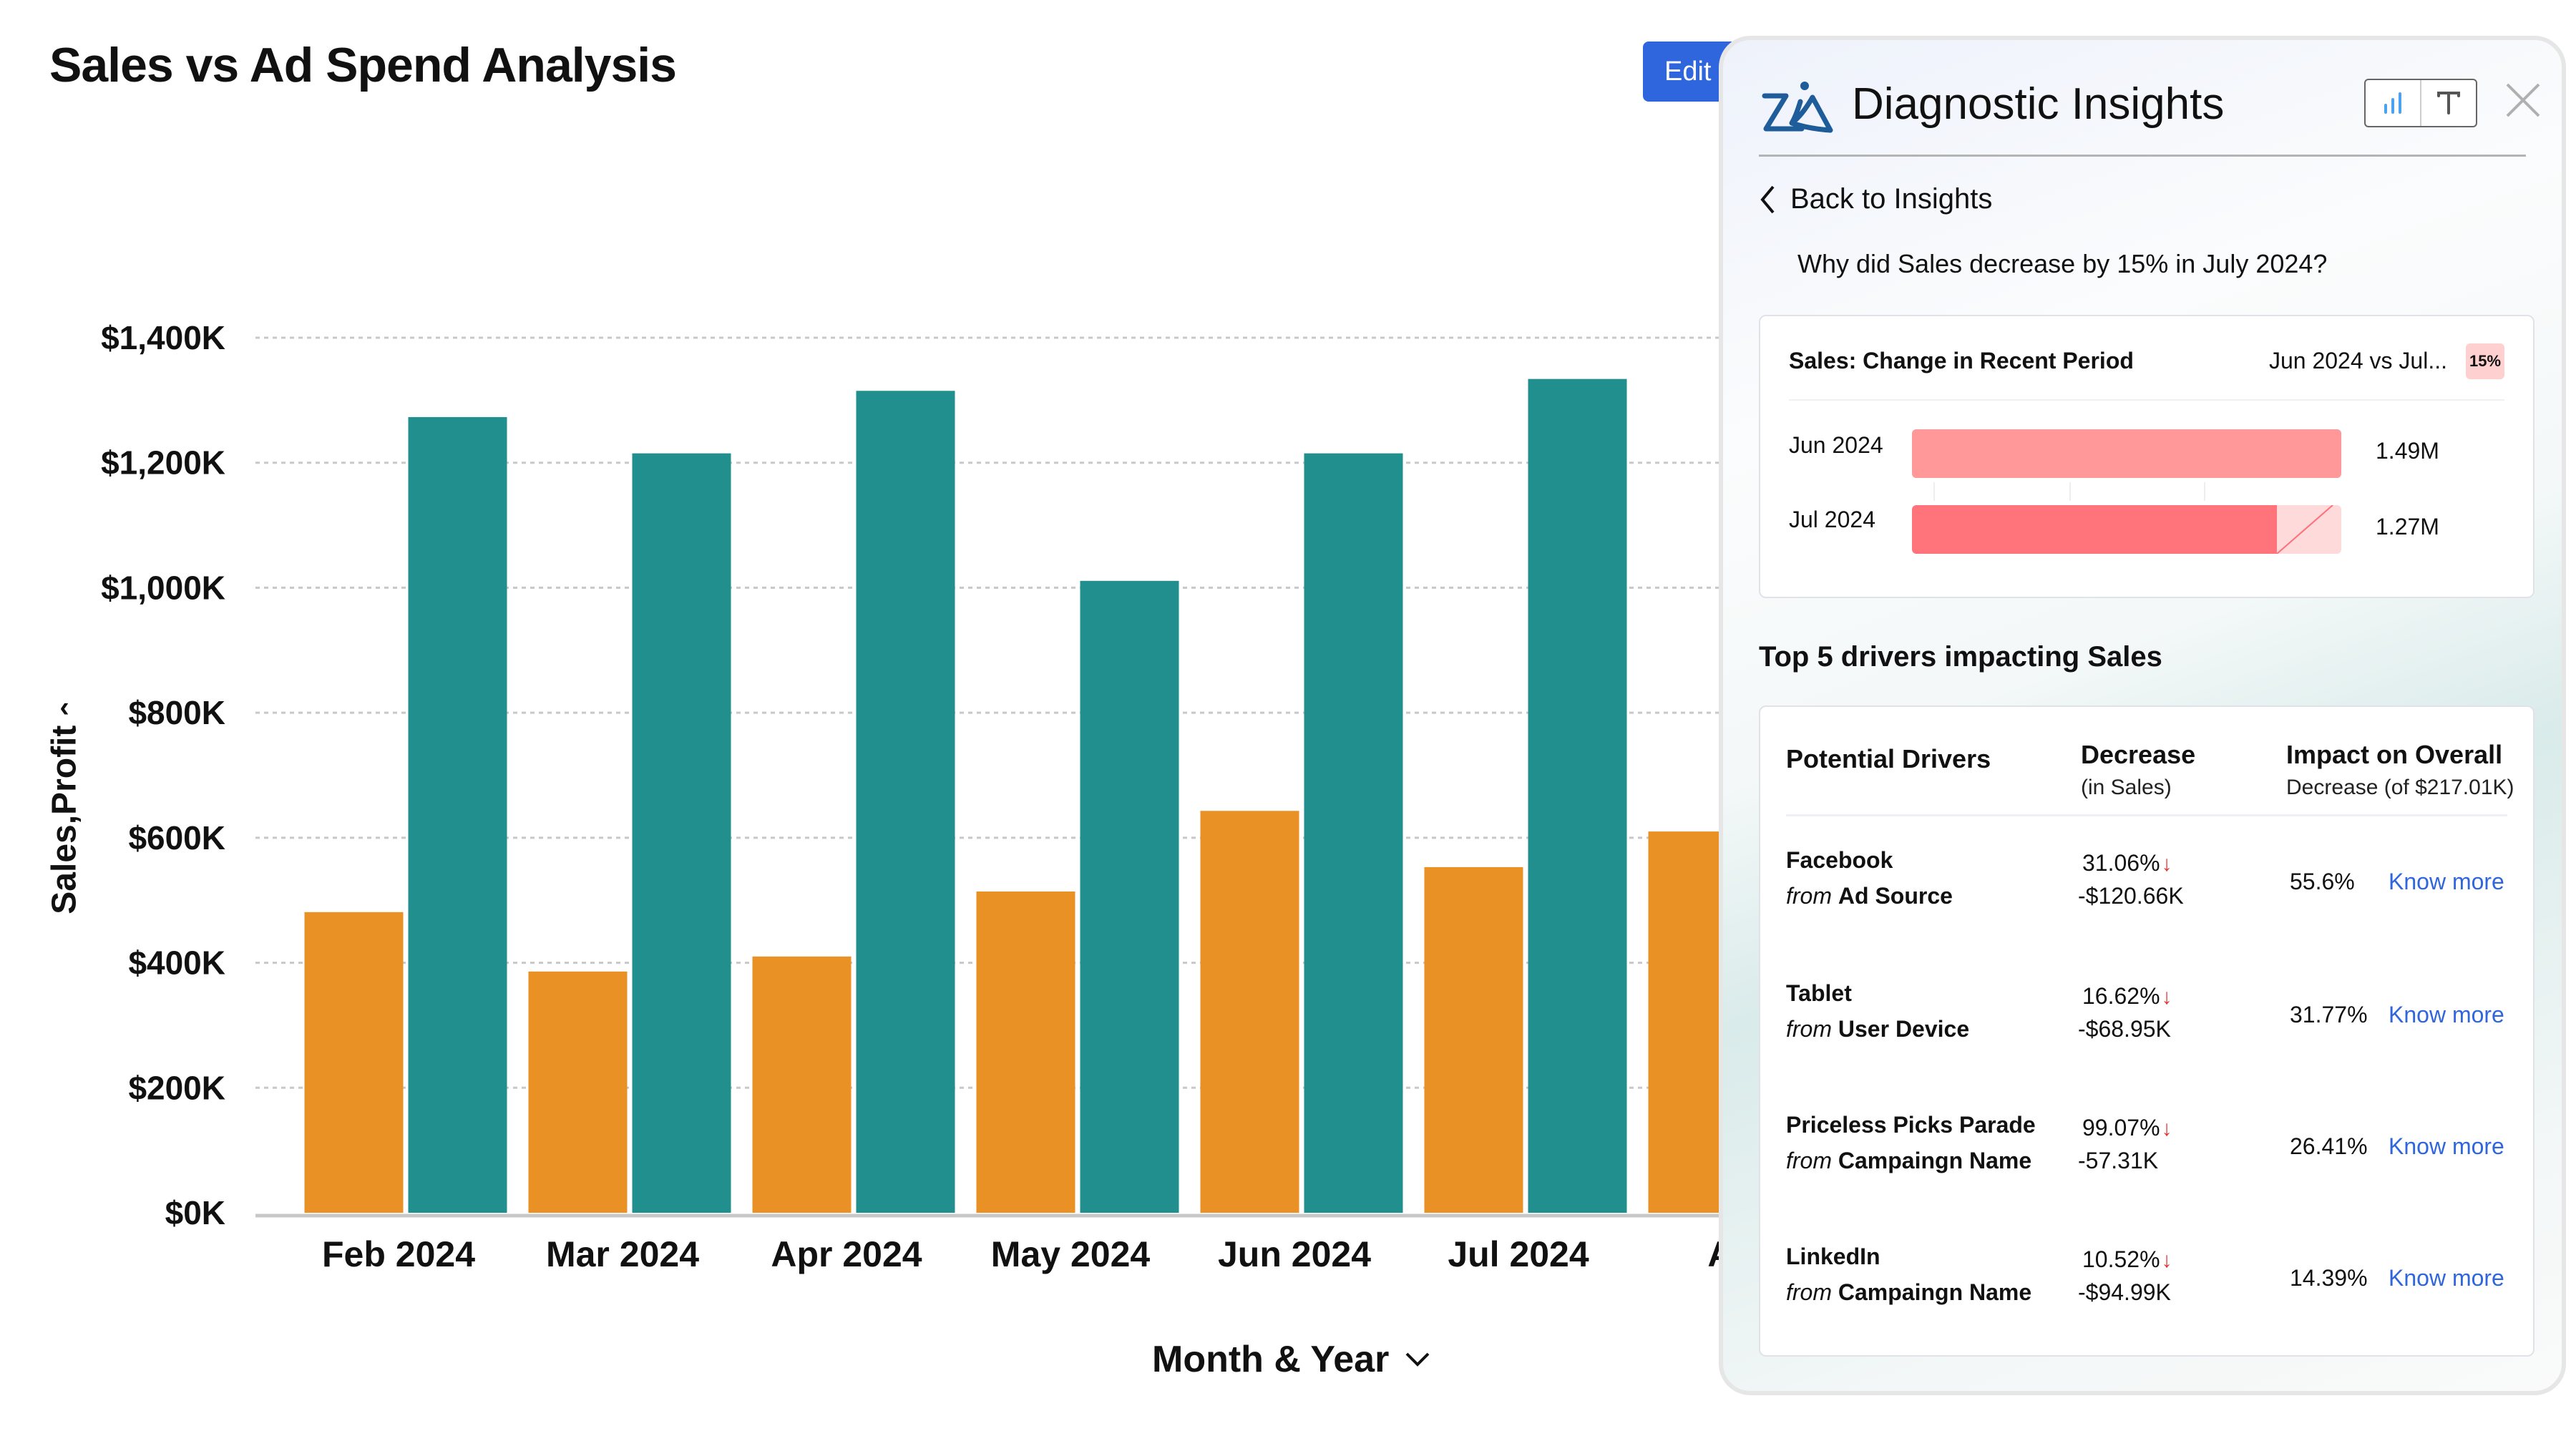 The width and height of the screenshot is (2576, 1431). I want to click on panel-header: Diagnostic Insights, so click(2149, 116).